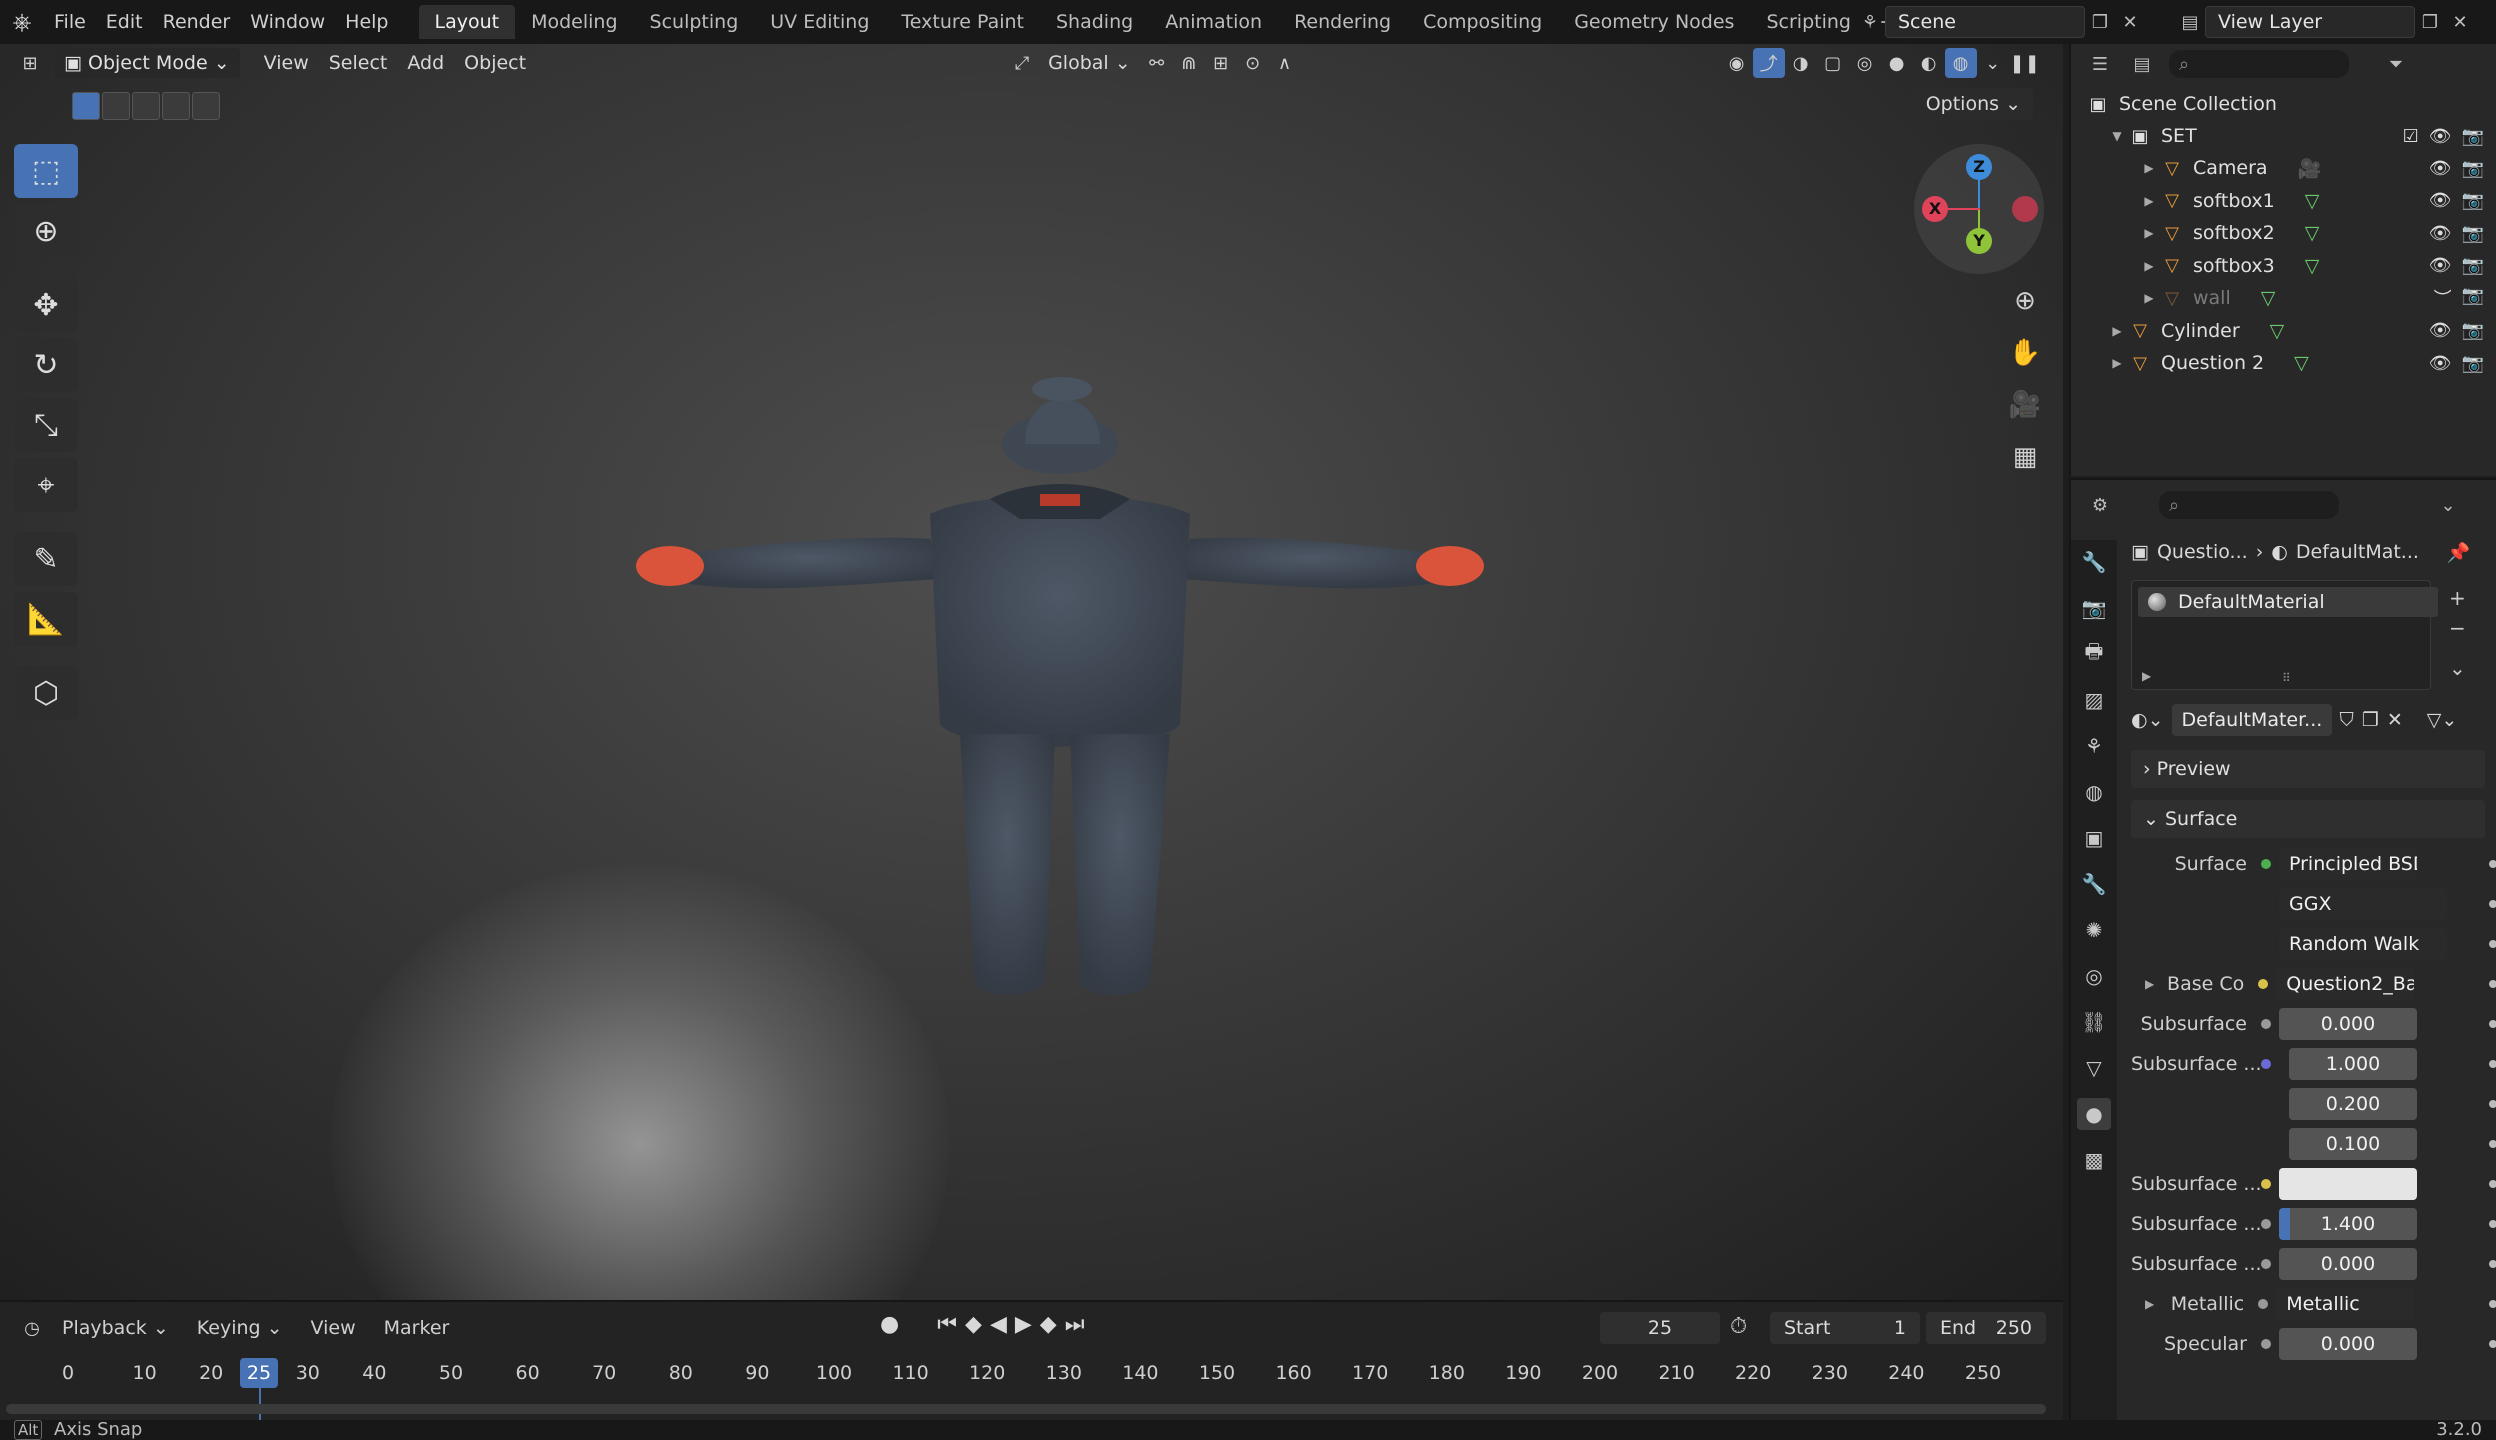 This screenshot has height=1440, width=2496. Describe the element at coordinates (2094, 1114) in the screenshot. I see `material-tab-icon: ●` at that location.